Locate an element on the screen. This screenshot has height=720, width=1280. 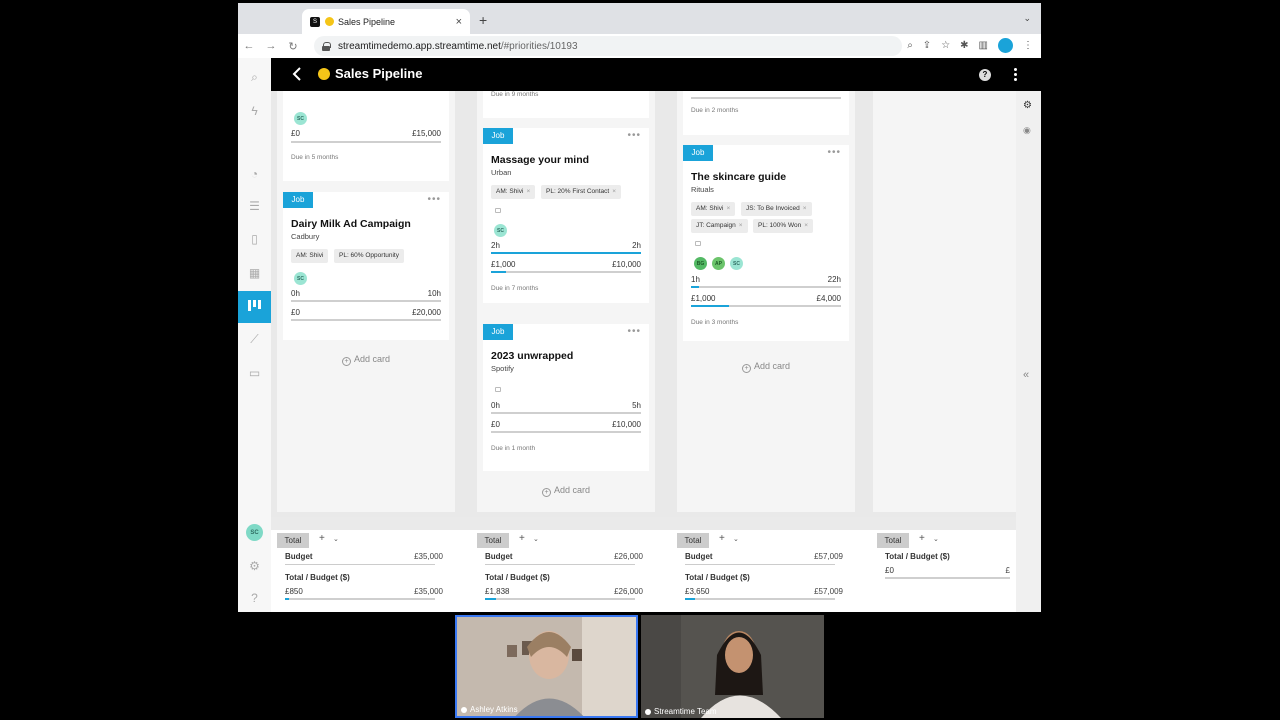
tab-sales-pipeline: S Sales Pipeline × is located at coordinates (386, 21).